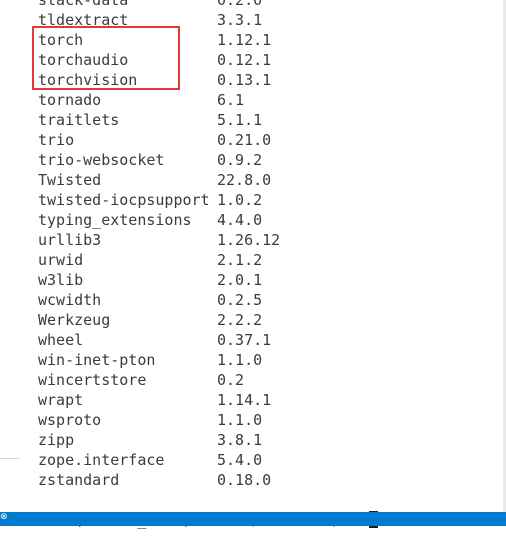  What do you see at coordinates (70, 300) in the screenshot?
I see `package-name: wcwidth` at bounding box center [70, 300].